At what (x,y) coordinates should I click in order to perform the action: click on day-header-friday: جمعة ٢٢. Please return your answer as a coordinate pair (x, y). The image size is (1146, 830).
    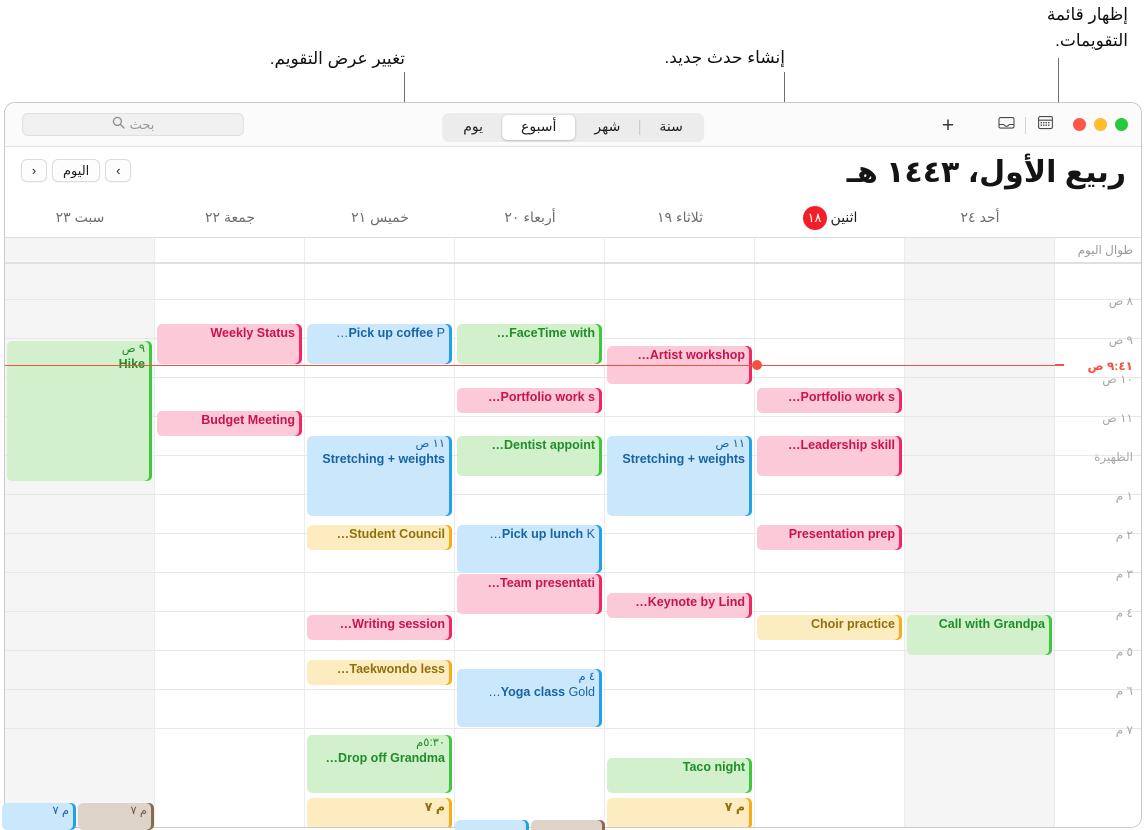
    Looking at the image, I should click on (230, 217).